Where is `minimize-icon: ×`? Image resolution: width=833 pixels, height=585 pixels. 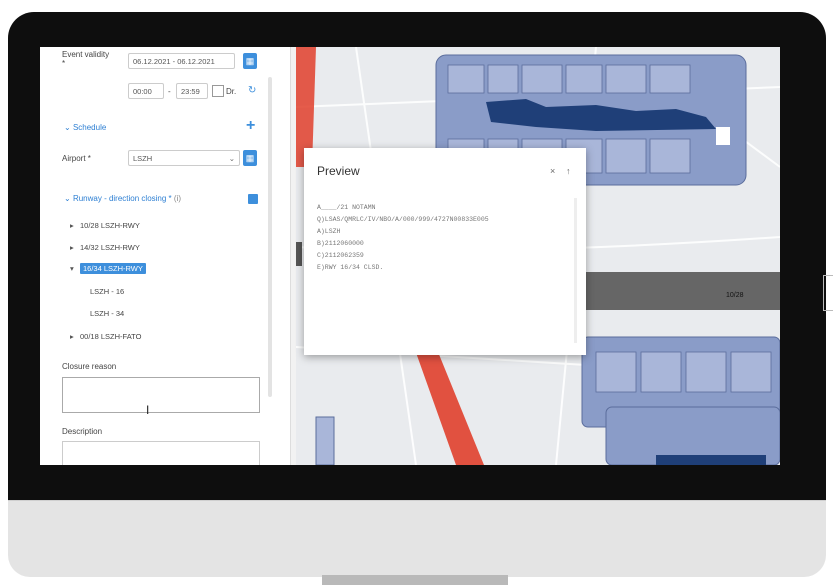
minimize-icon: × is located at coordinates (552, 171).